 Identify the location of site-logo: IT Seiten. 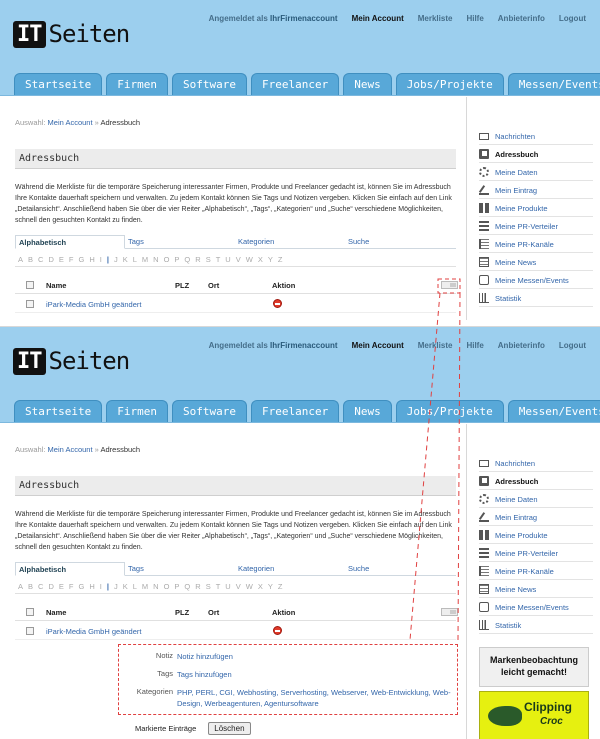
(71, 34).